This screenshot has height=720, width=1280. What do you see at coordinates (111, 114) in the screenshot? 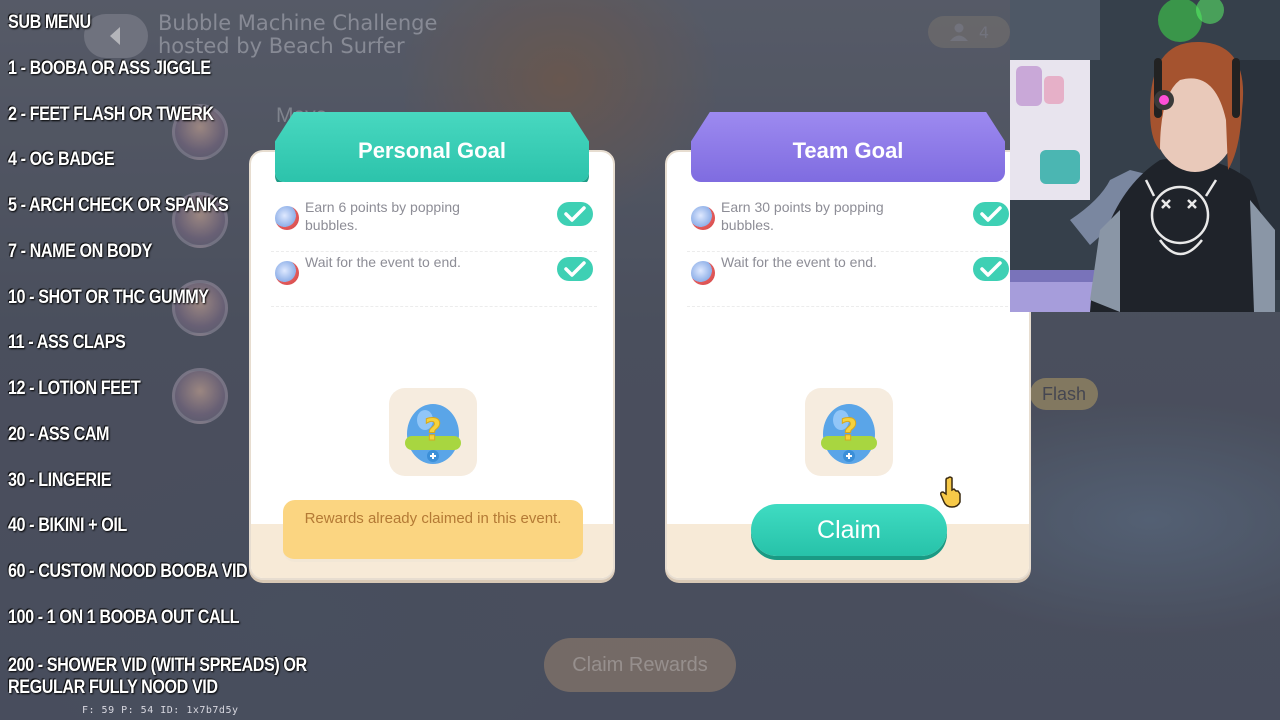
I see `submenu-item: 2 - FEET FLASH OR TWERK` at bounding box center [111, 114].